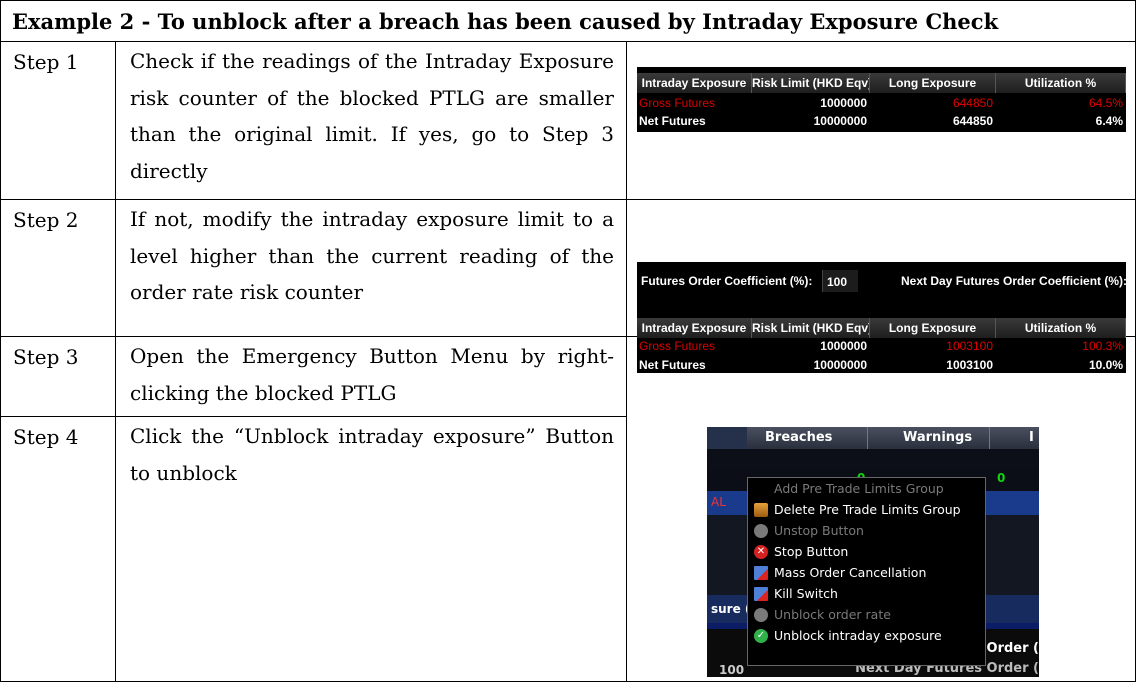 The width and height of the screenshot is (1136, 682). What do you see at coordinates (761, 551) in the screenshot?
I see `stop-icon: ✕` at bounding box center [761, 551].